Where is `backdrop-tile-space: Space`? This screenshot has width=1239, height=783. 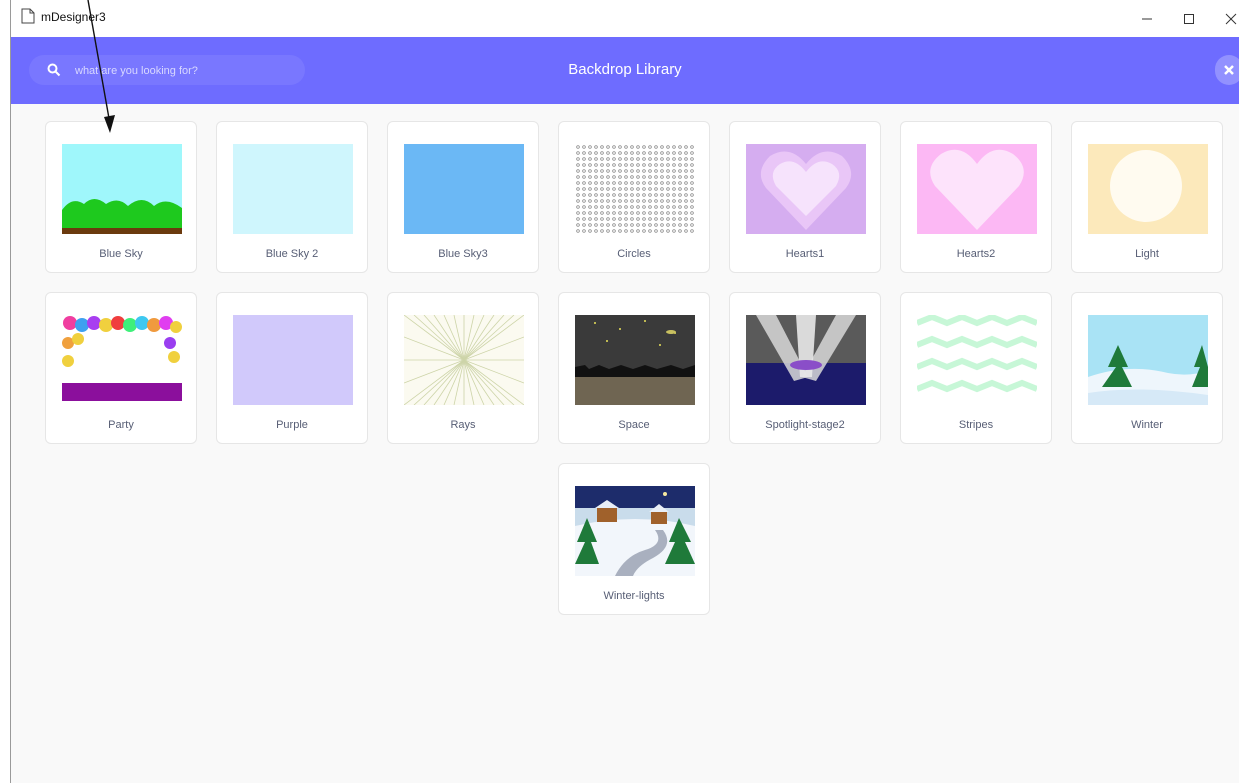
backdrop-tile-space: Space is located at coordinates (634, 368).